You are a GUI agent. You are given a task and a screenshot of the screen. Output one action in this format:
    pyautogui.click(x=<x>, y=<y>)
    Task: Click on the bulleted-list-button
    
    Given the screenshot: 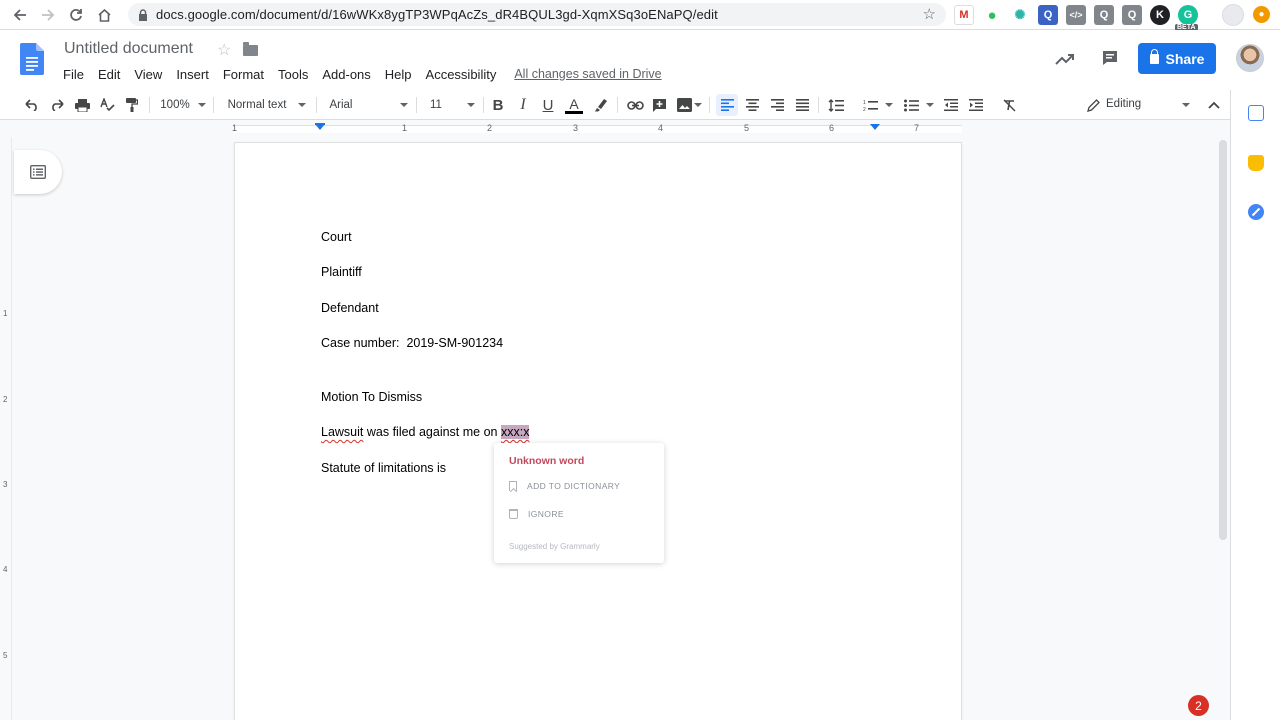 What is the action you would take?
    pyautogui.click(x=911, y=105)
    